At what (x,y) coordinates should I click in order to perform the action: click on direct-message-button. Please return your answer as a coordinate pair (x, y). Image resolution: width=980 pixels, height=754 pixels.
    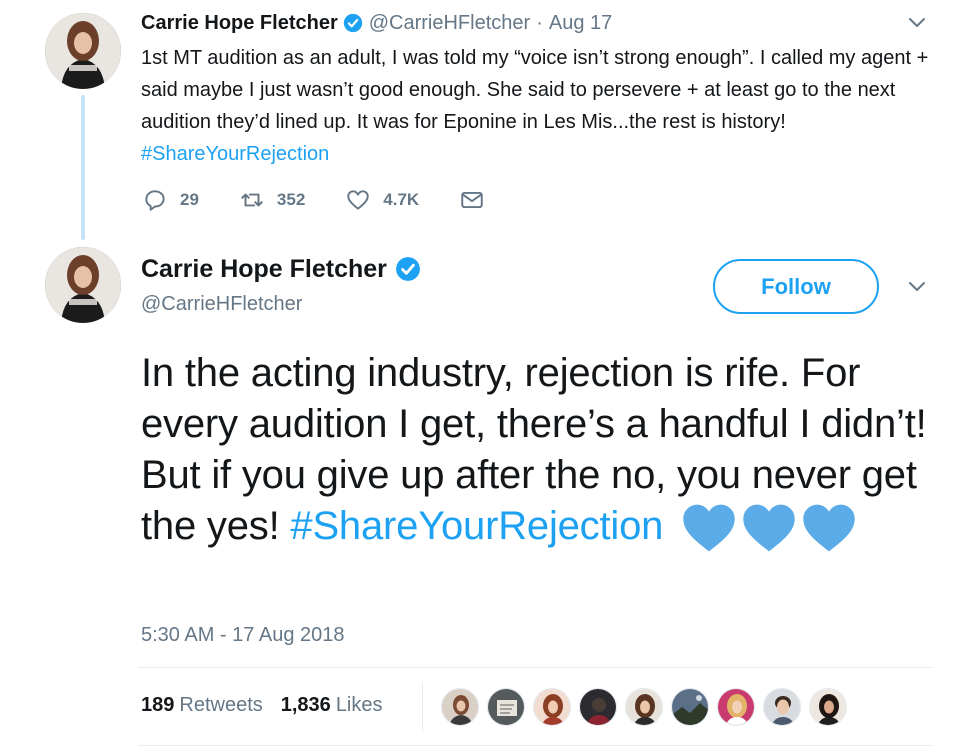
    Looking at the image, I should click on (478, 200).